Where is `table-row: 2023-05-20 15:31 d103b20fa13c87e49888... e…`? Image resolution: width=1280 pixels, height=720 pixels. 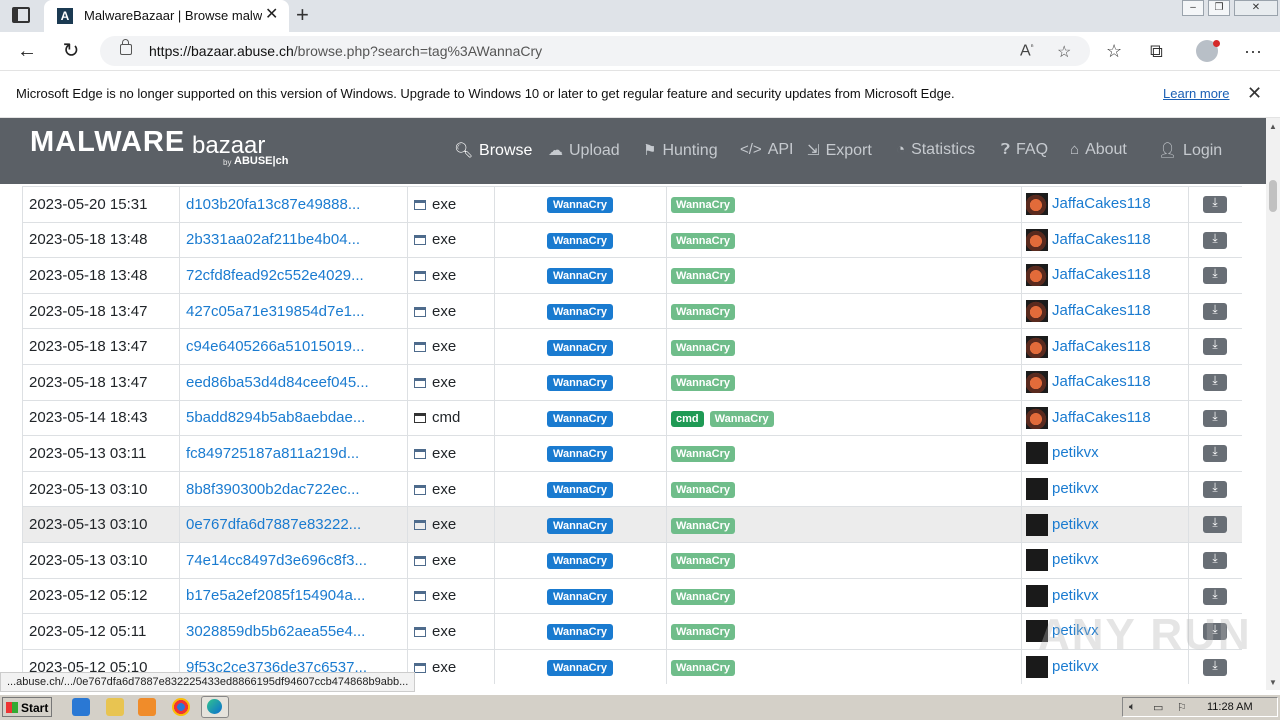
table-row: 2023-05-20 15:31 d103b20fa13c87e49888... e… is located at coordinates (632, 204).